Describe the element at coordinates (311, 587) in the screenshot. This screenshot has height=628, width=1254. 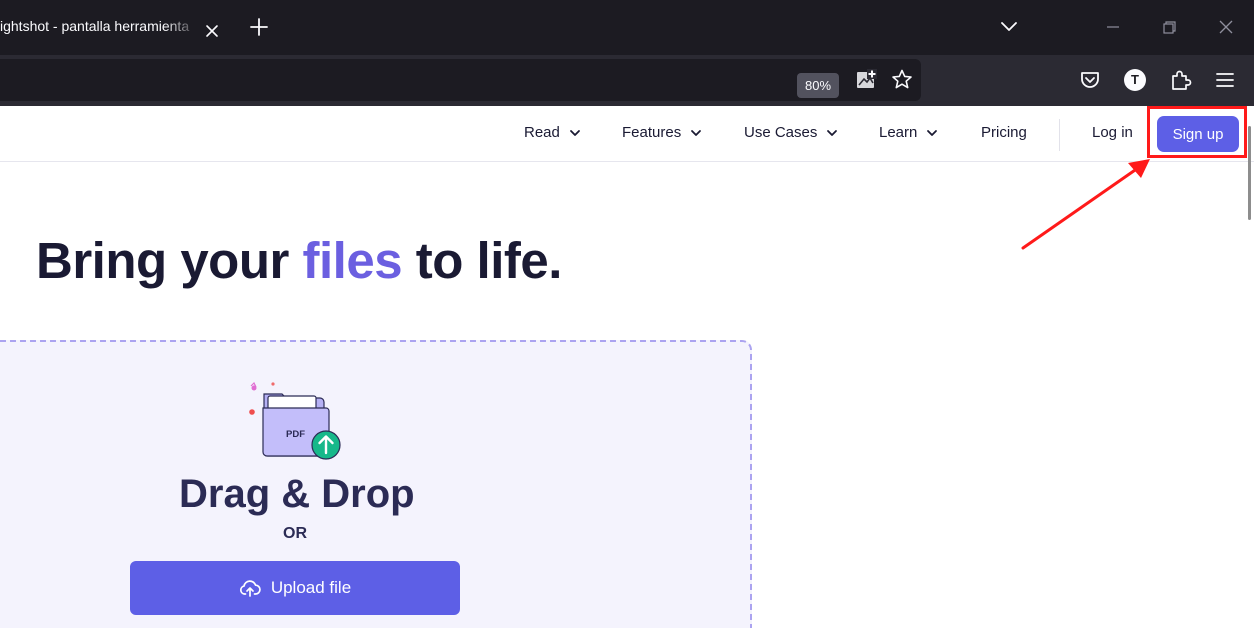
I see `upload-file-label: Upload file` at that location.